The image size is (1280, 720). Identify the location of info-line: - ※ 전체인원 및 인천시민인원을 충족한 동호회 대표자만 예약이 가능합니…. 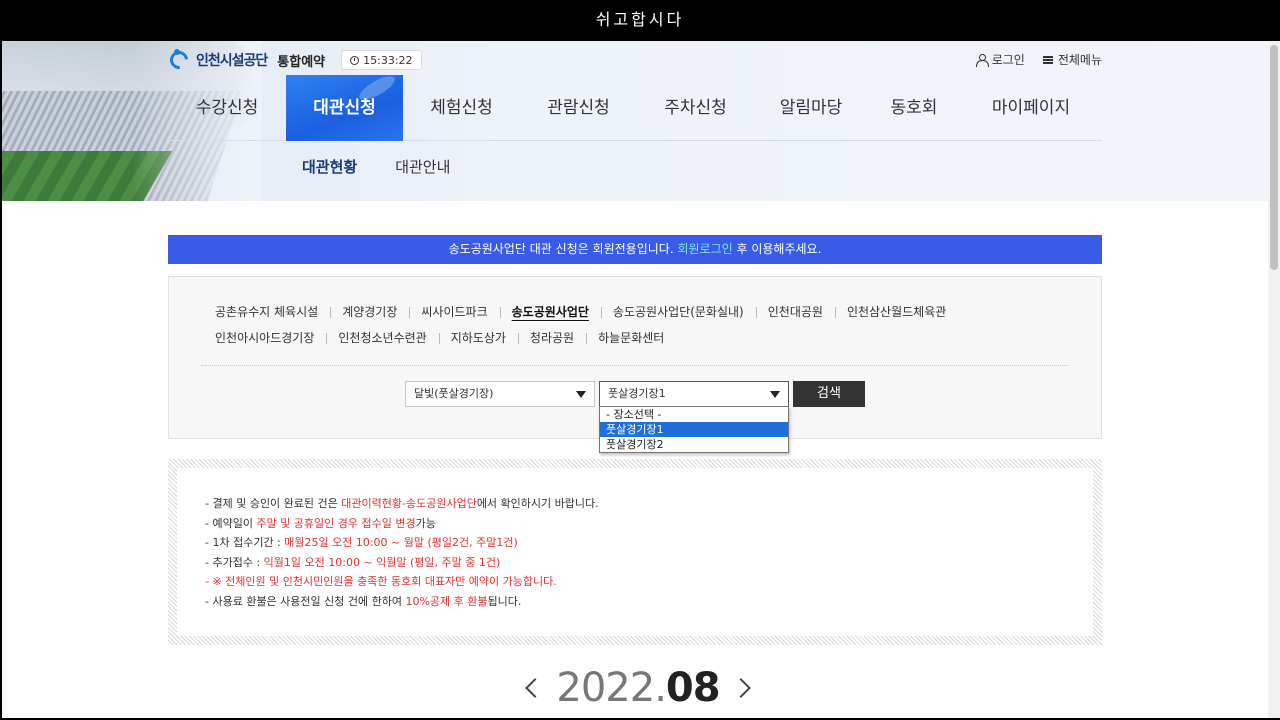
(381, 581).